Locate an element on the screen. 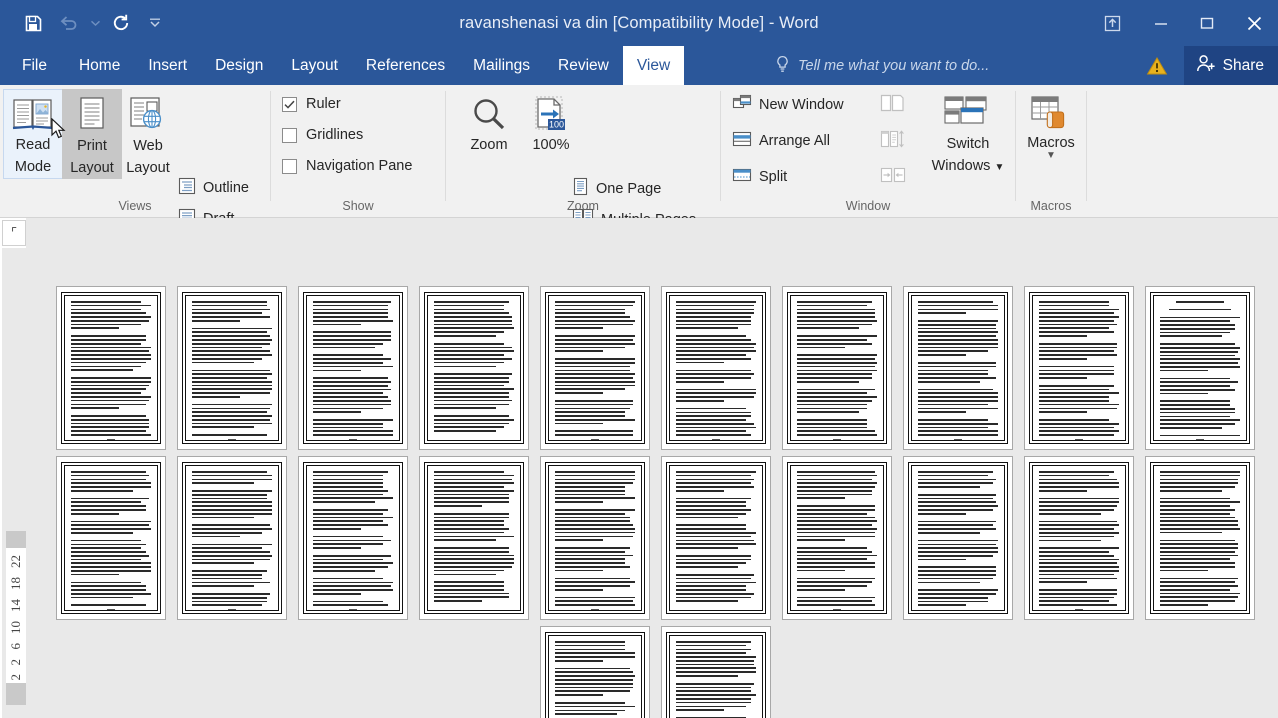 This screenshot has width=1278, height=718. undo-icon is located at coordinates (69, 23).